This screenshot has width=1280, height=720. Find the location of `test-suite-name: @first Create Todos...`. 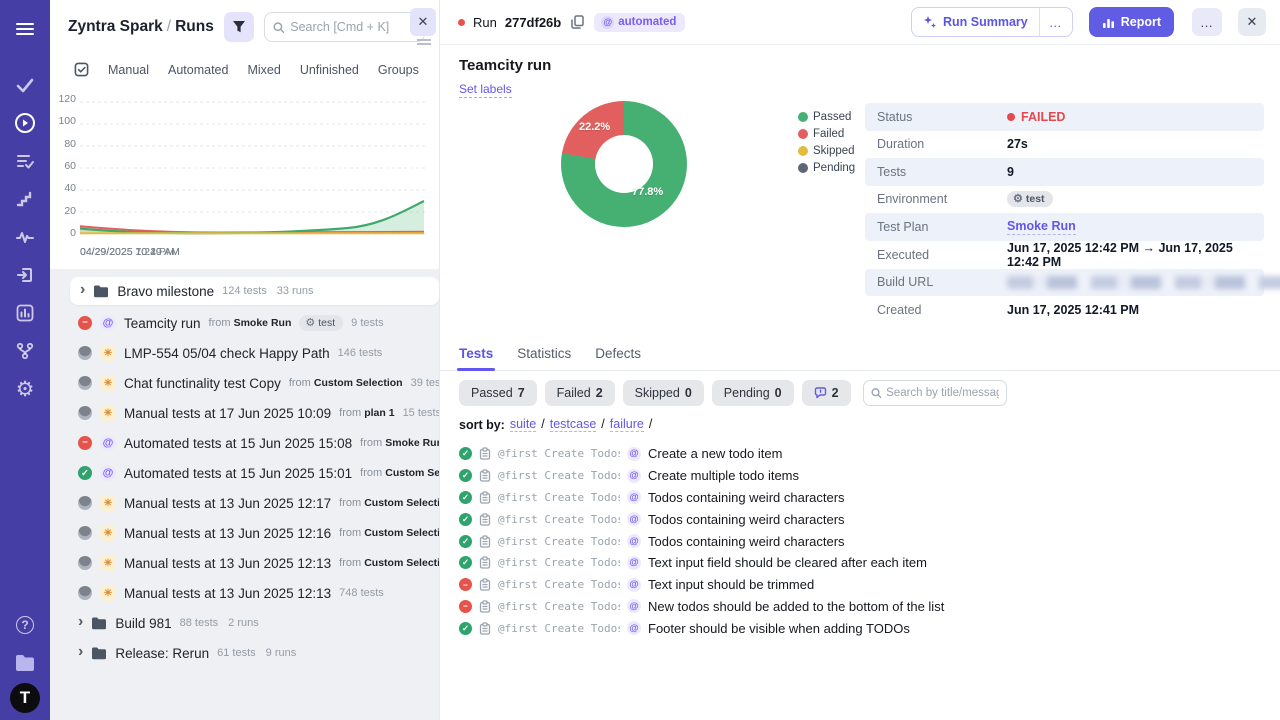

test-suite-name: @first Create Todos... is located at coordinates (559, 585).